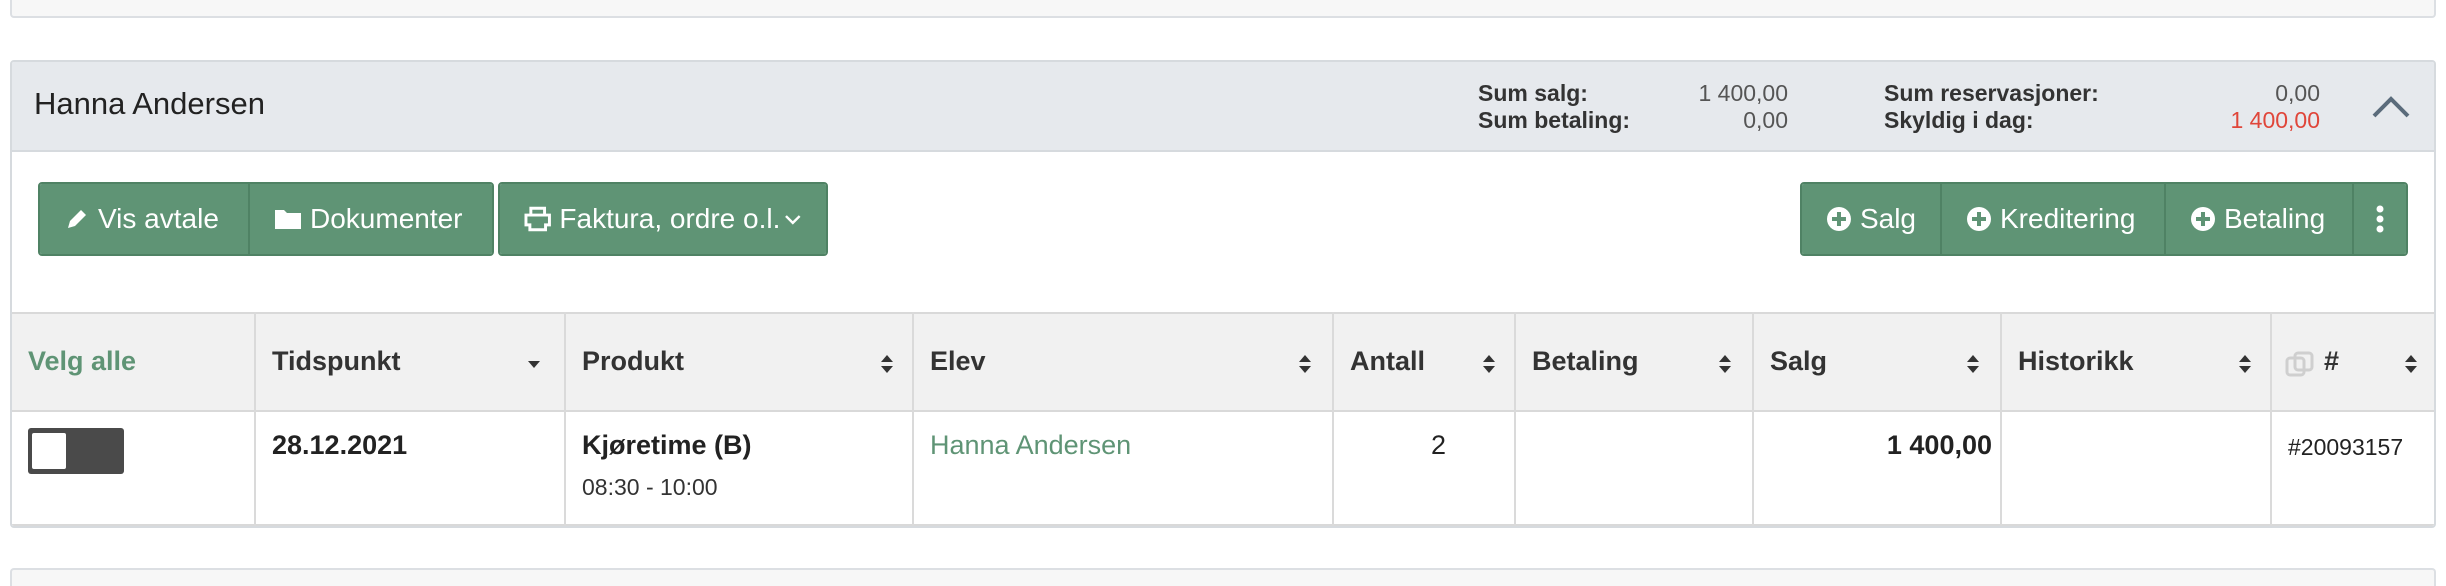  I want to click on folder-icon, so click(288, 219).